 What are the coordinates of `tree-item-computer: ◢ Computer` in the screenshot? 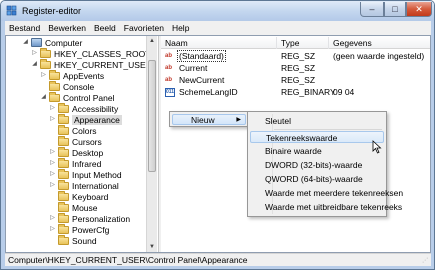 It's located at (52, 42).